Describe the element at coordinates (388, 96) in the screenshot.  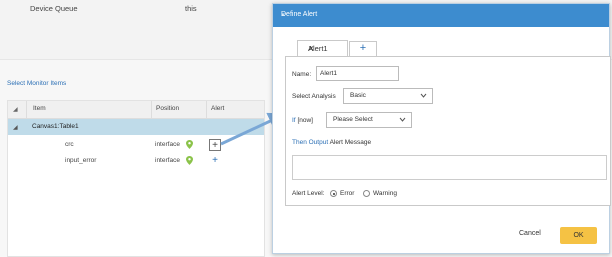
I see `analysis-select: Basic` at that location.